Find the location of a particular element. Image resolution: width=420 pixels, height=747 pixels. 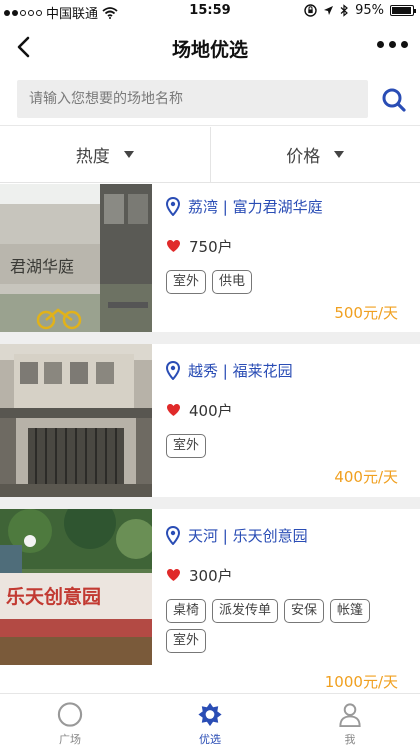

venue-info: 荔湾 | 富力君湖华庭 750户 室外 供电 is located at coordinates (293, 244).